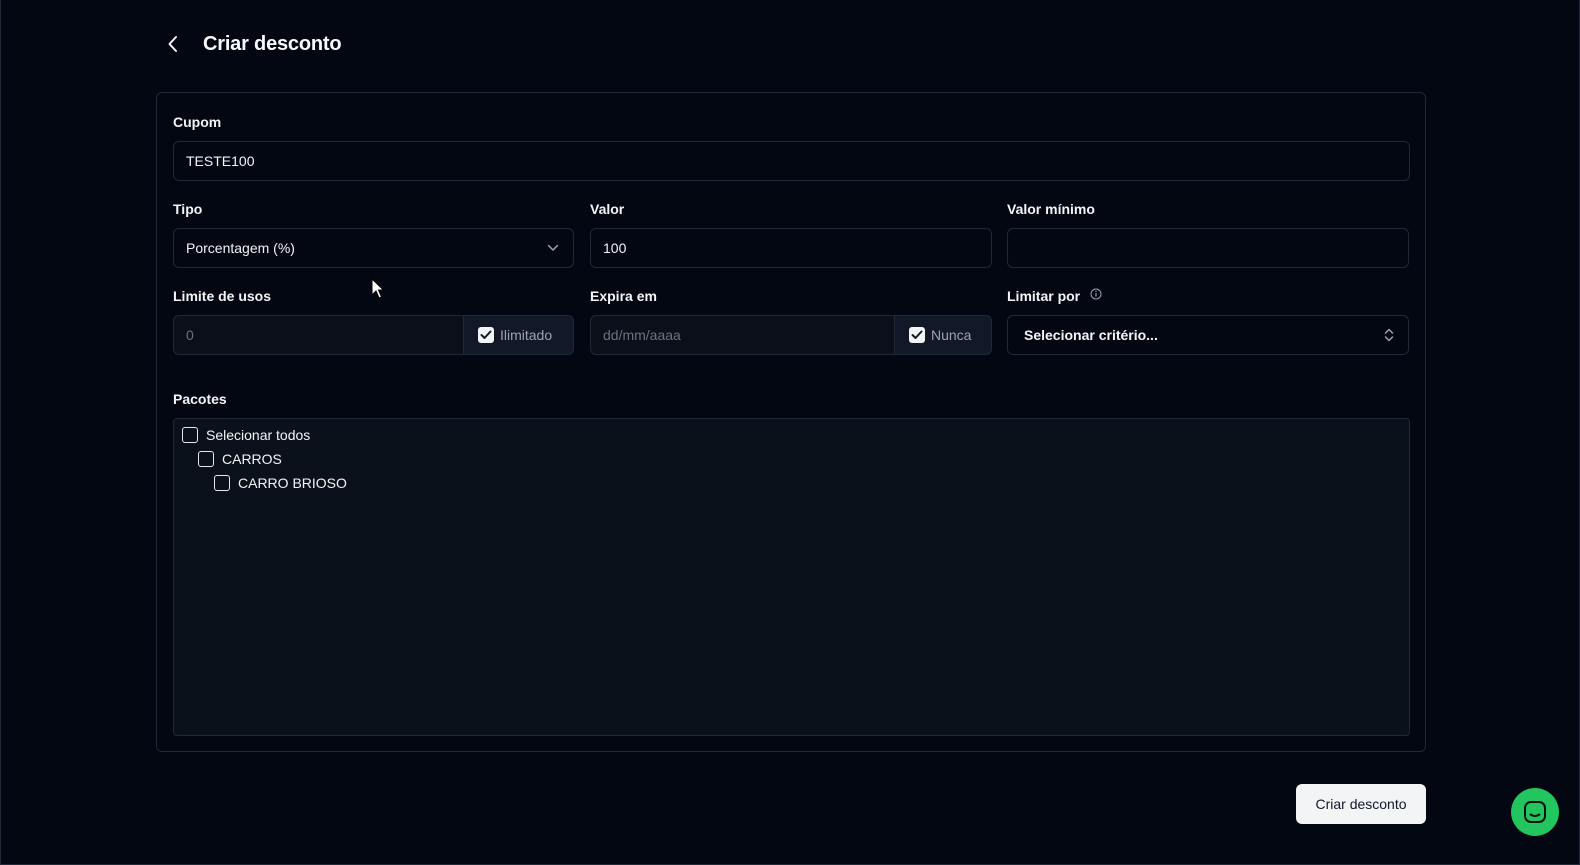 This screenshot has height=865, width=1580. What do you see at coordinates (791, 161) in the screenshot?
I see `coupon-input: TESTE100` at bounding box center [791, 161].